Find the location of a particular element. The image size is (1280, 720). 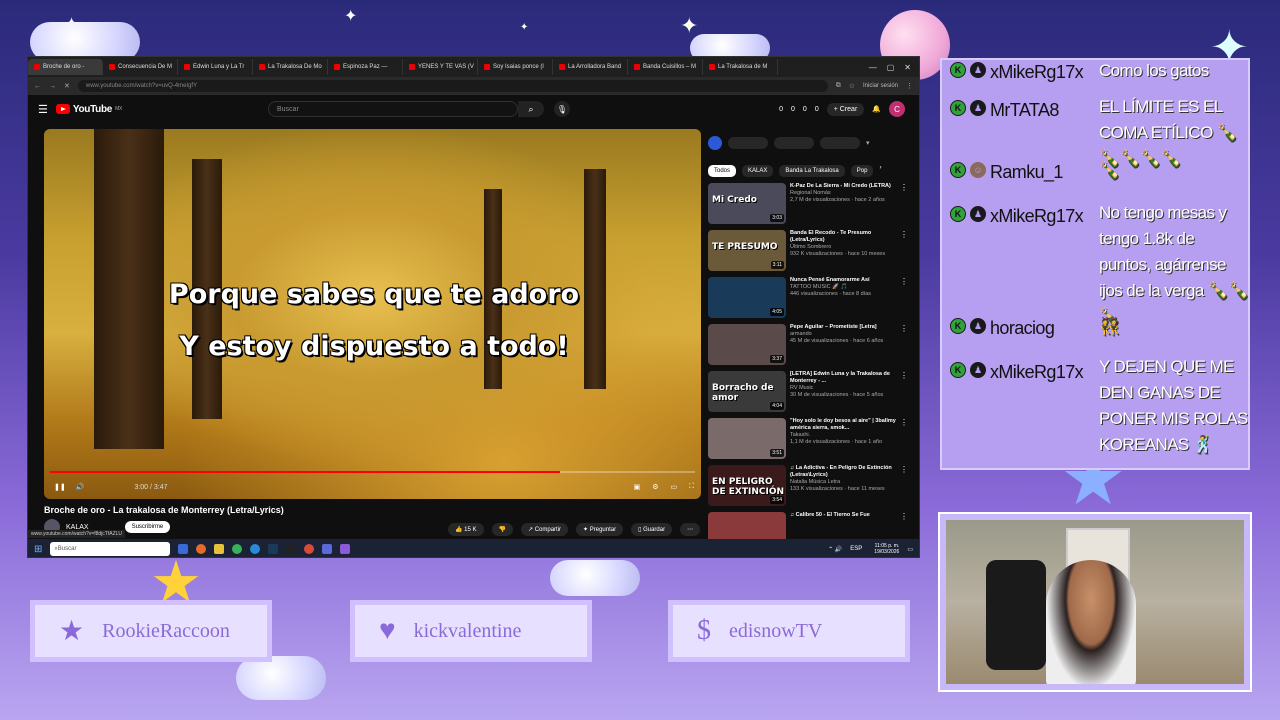

youtube-logo: YouTube MX is located at coordinates (88, 109).